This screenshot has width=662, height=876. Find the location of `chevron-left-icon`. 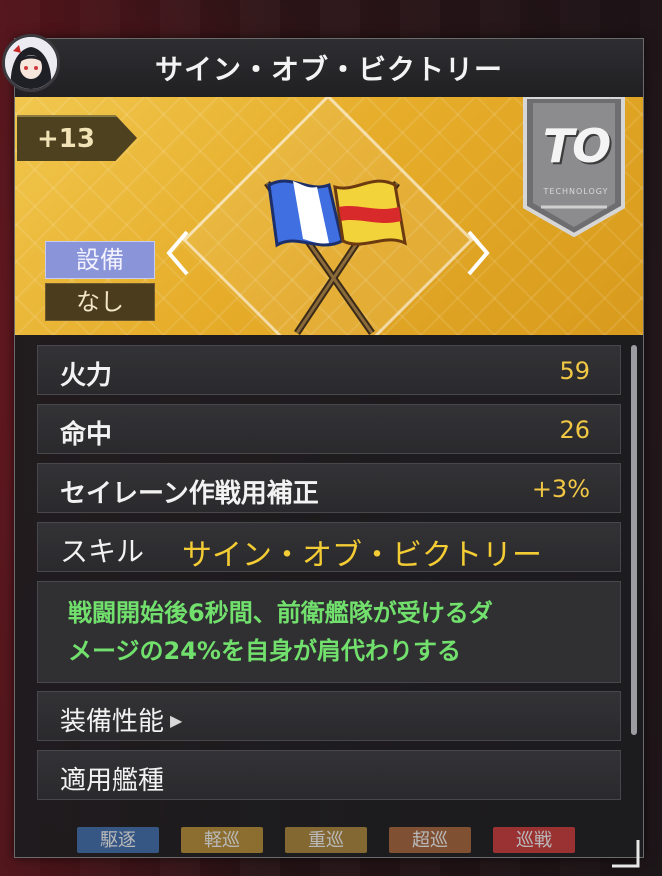

chevron-left-icon is located at coordinates (178, 253).